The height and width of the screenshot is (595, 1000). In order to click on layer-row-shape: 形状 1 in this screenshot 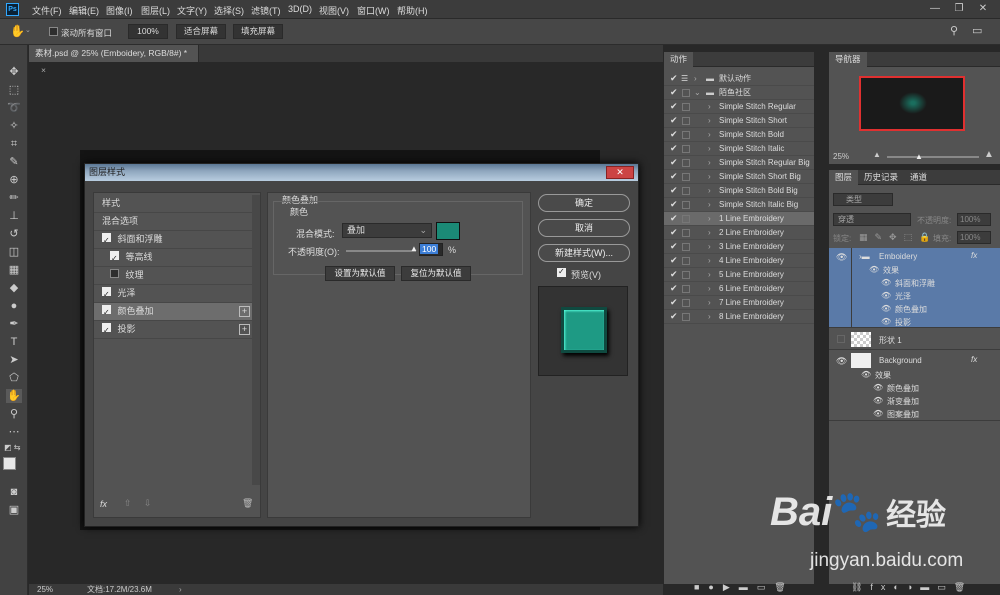, I will do `click(914, 340)`.